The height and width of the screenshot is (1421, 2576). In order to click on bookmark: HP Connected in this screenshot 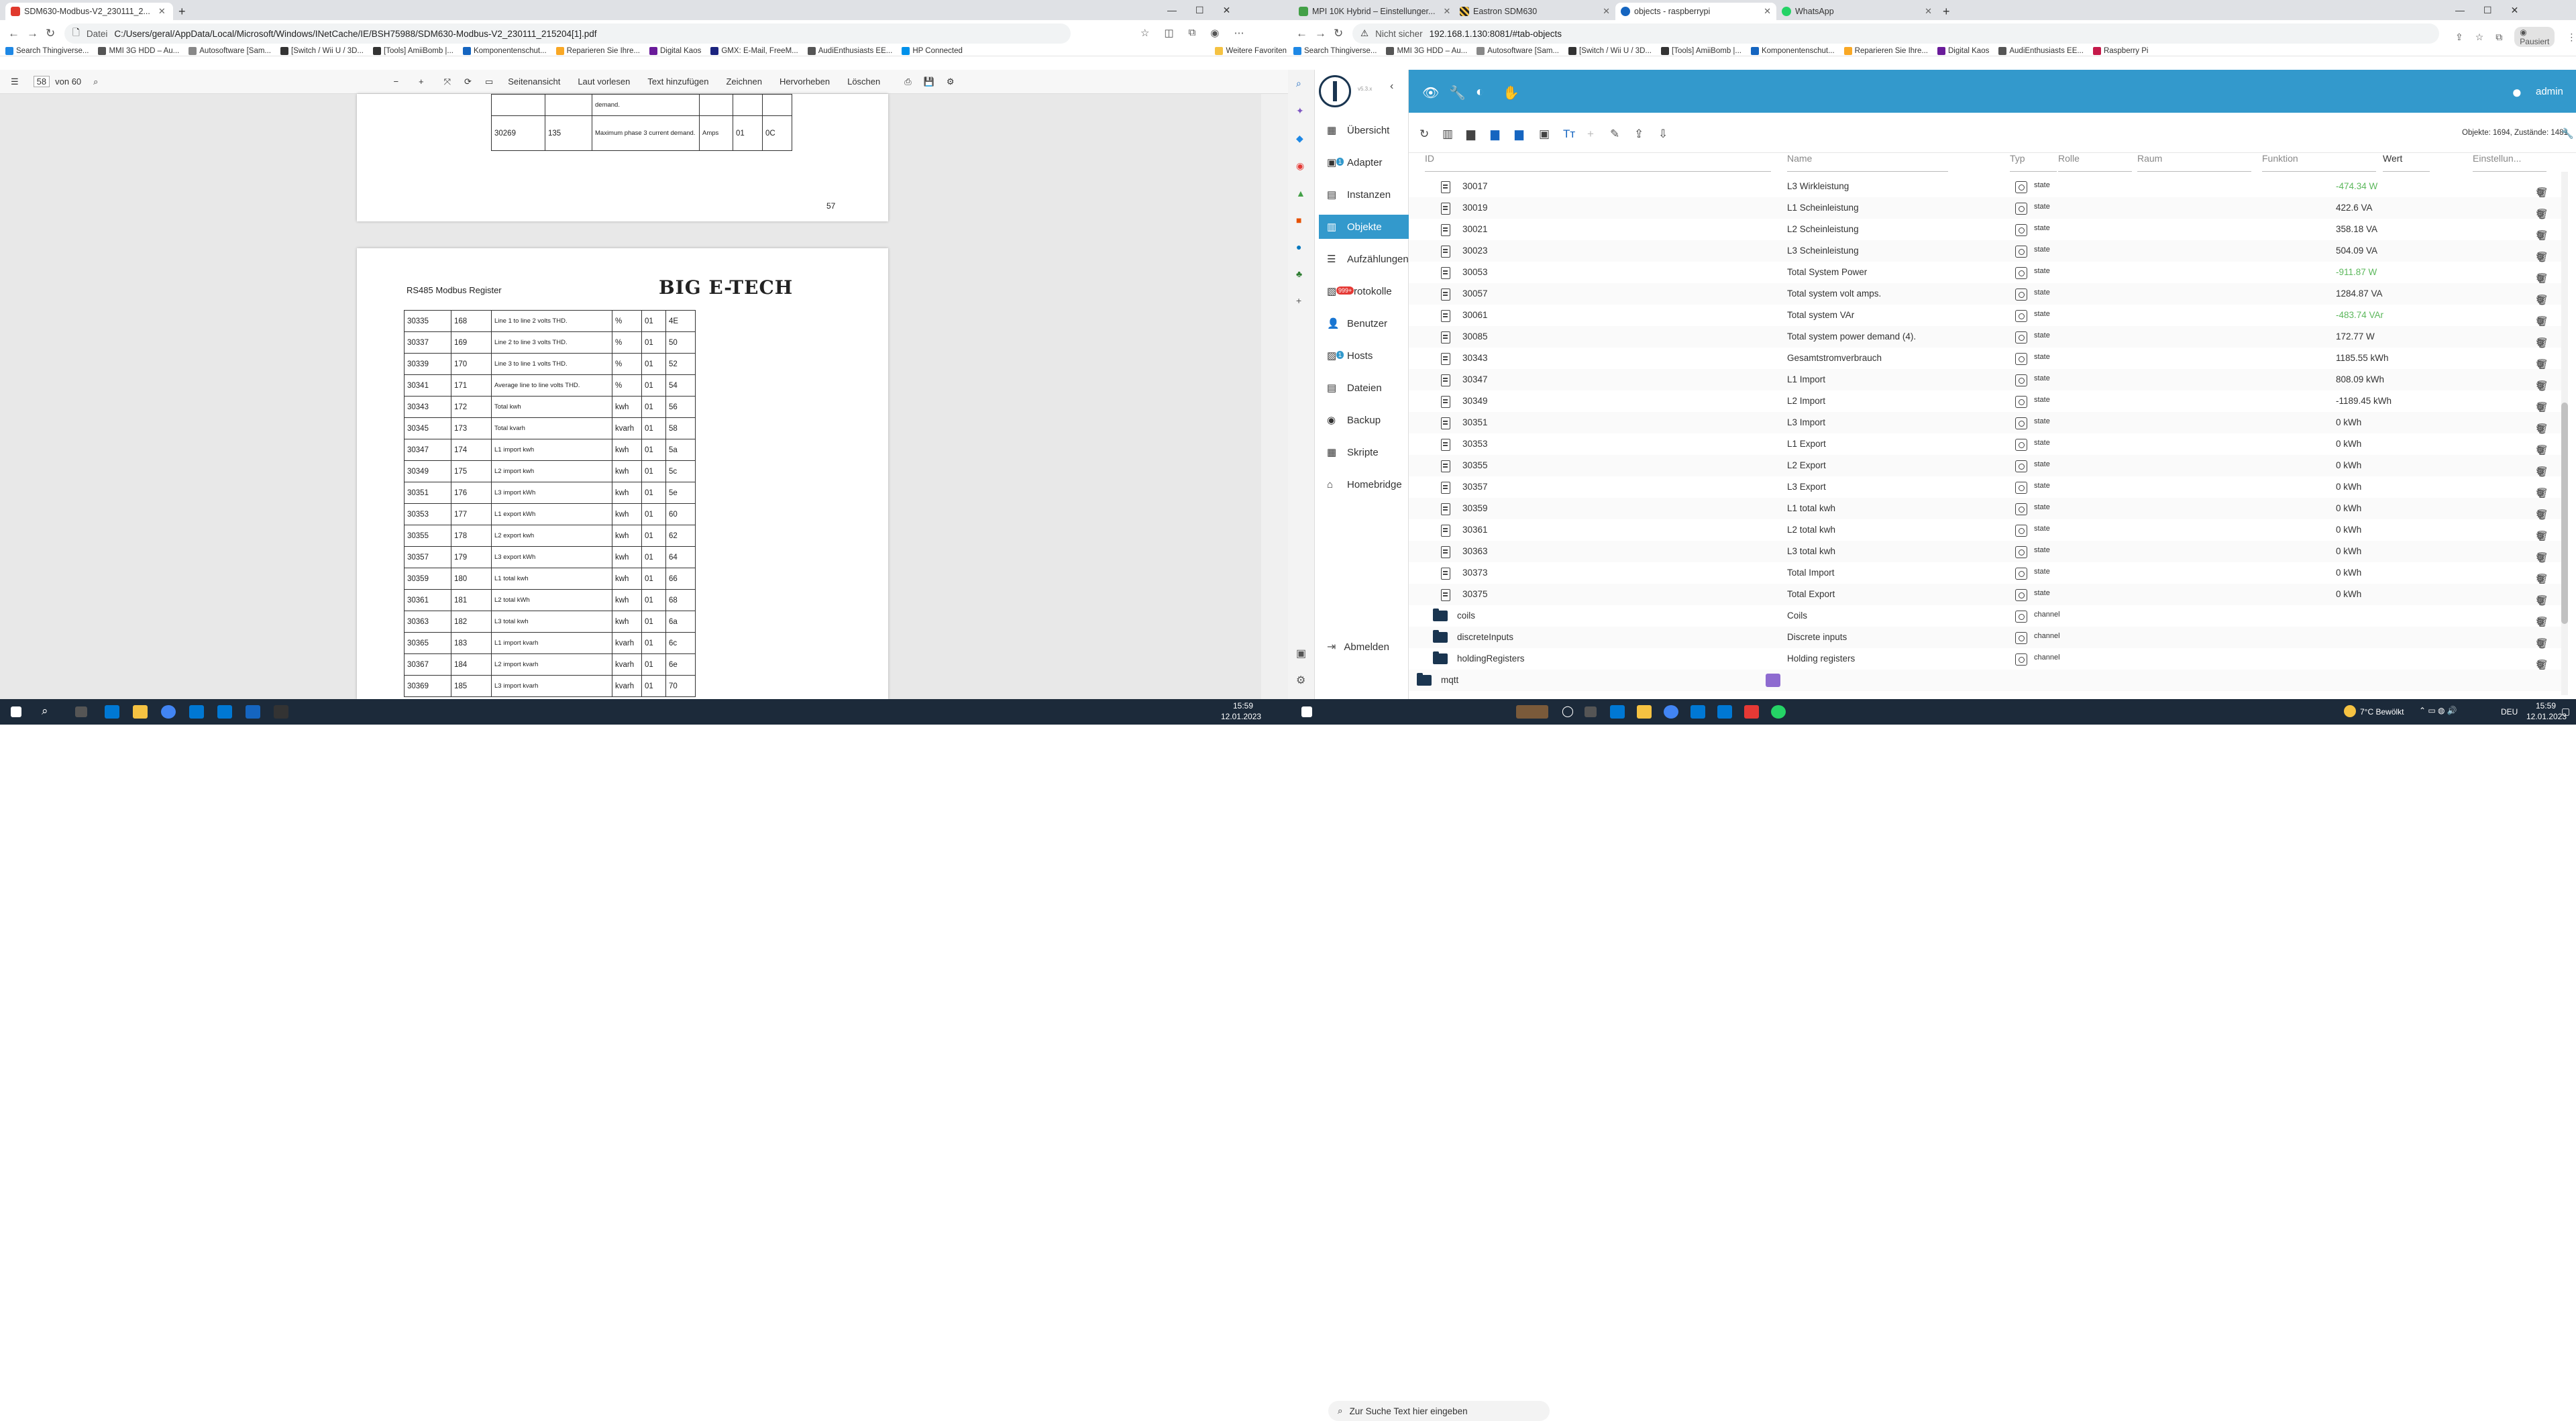, I will do `click(932, 51)`.